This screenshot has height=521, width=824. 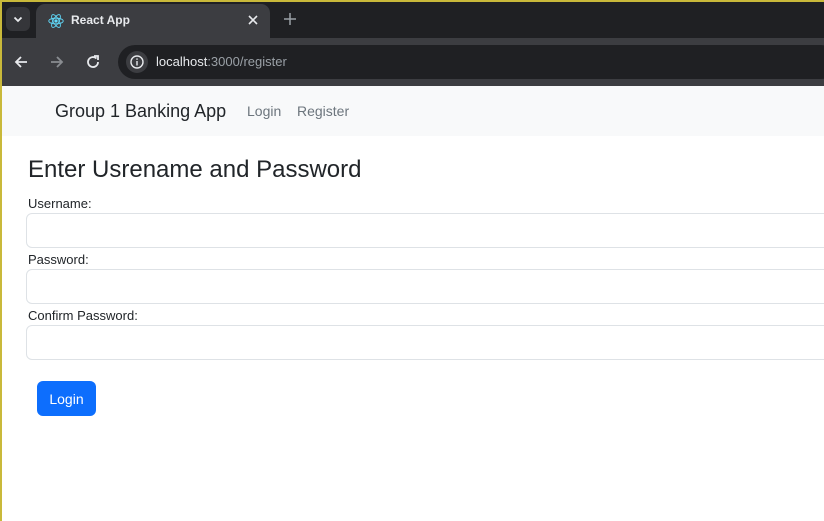 What do you see at coordinates (195, 169) in the screenshot?
I see `page-title: Enter Usrename and Password` at bounding box center [195, 169].